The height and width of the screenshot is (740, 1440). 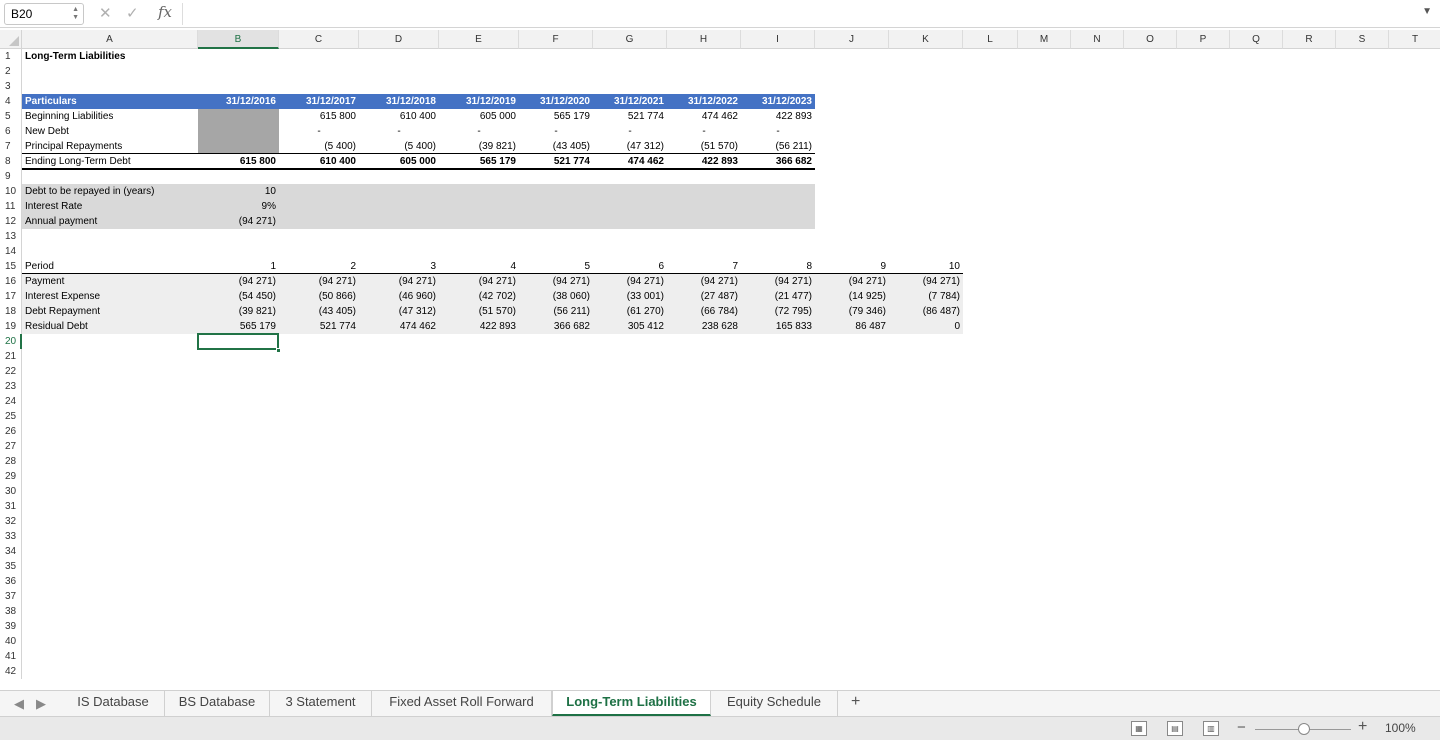 I want to click on row-header-35: 35, so click(x=11, y=566).